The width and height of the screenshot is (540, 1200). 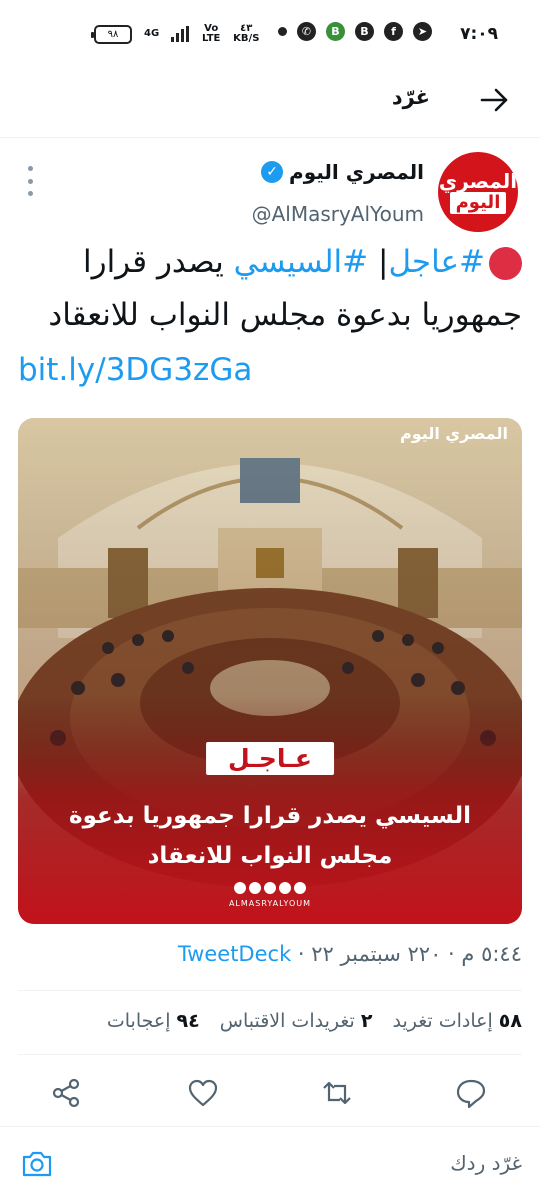 I want to click on tweet-actions, so click(x=270, y=1094).